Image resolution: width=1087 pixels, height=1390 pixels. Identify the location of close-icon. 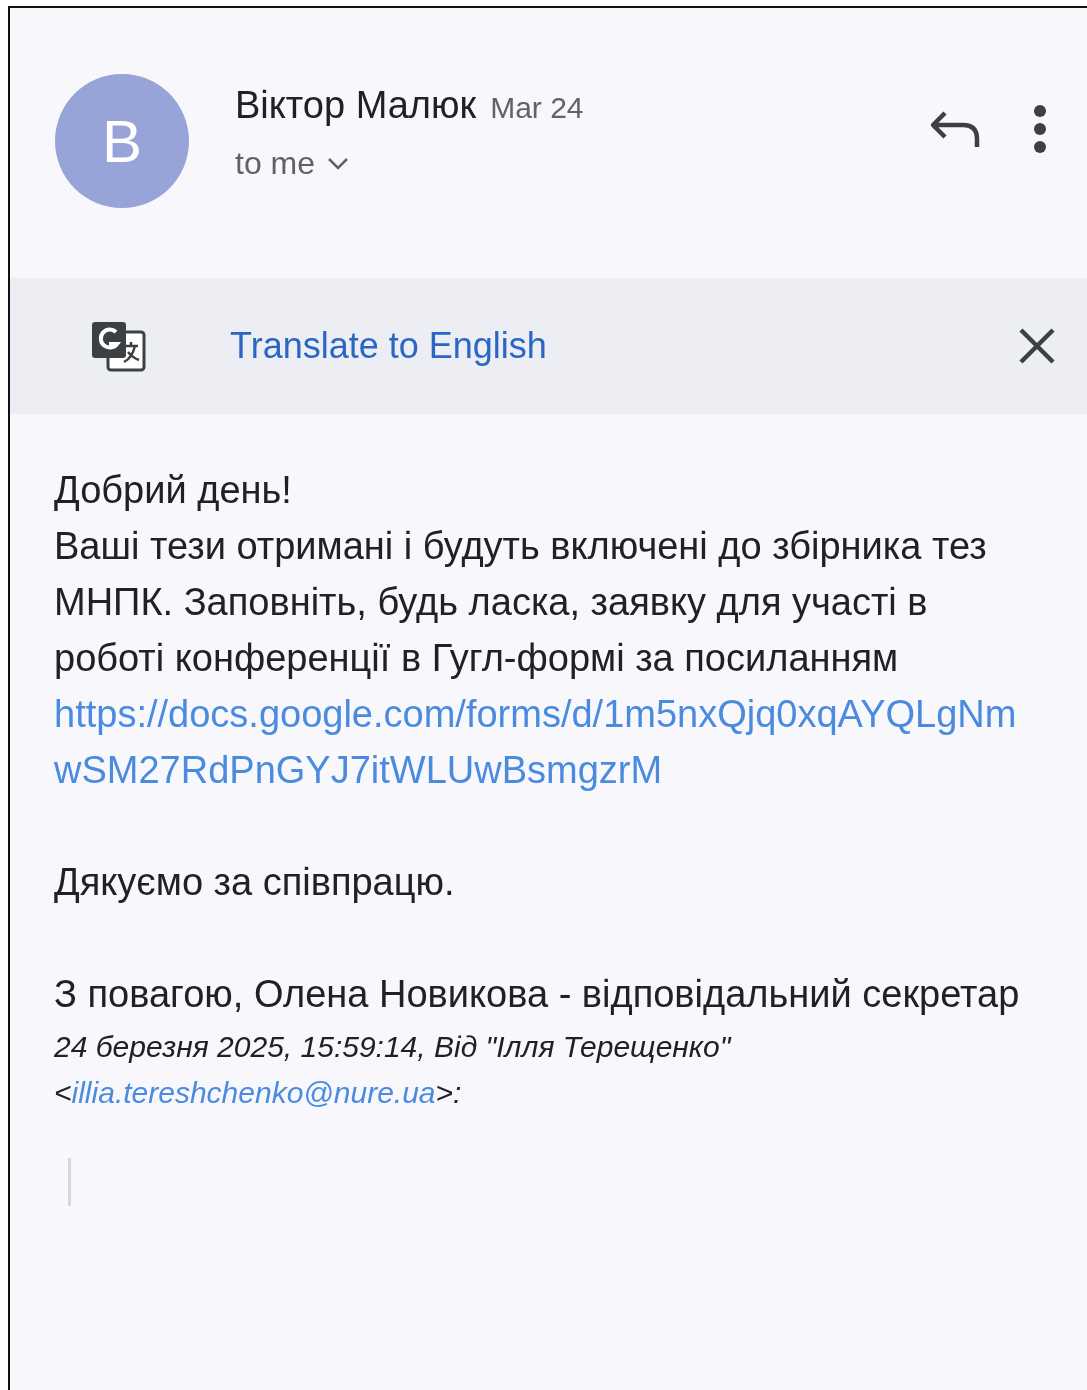
(1037, 346).